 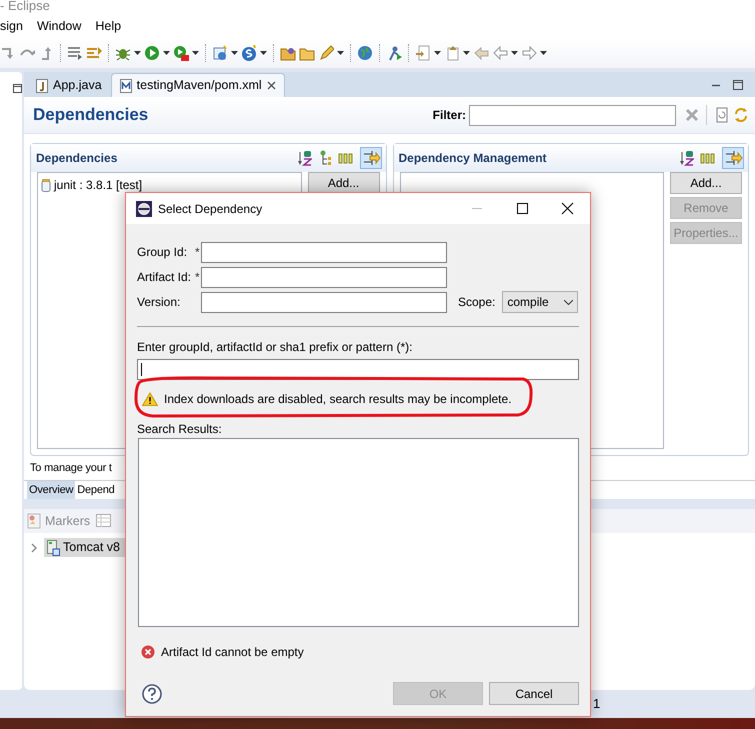 I want to click on section-title: Dependencies, so click(x=77, y=158).